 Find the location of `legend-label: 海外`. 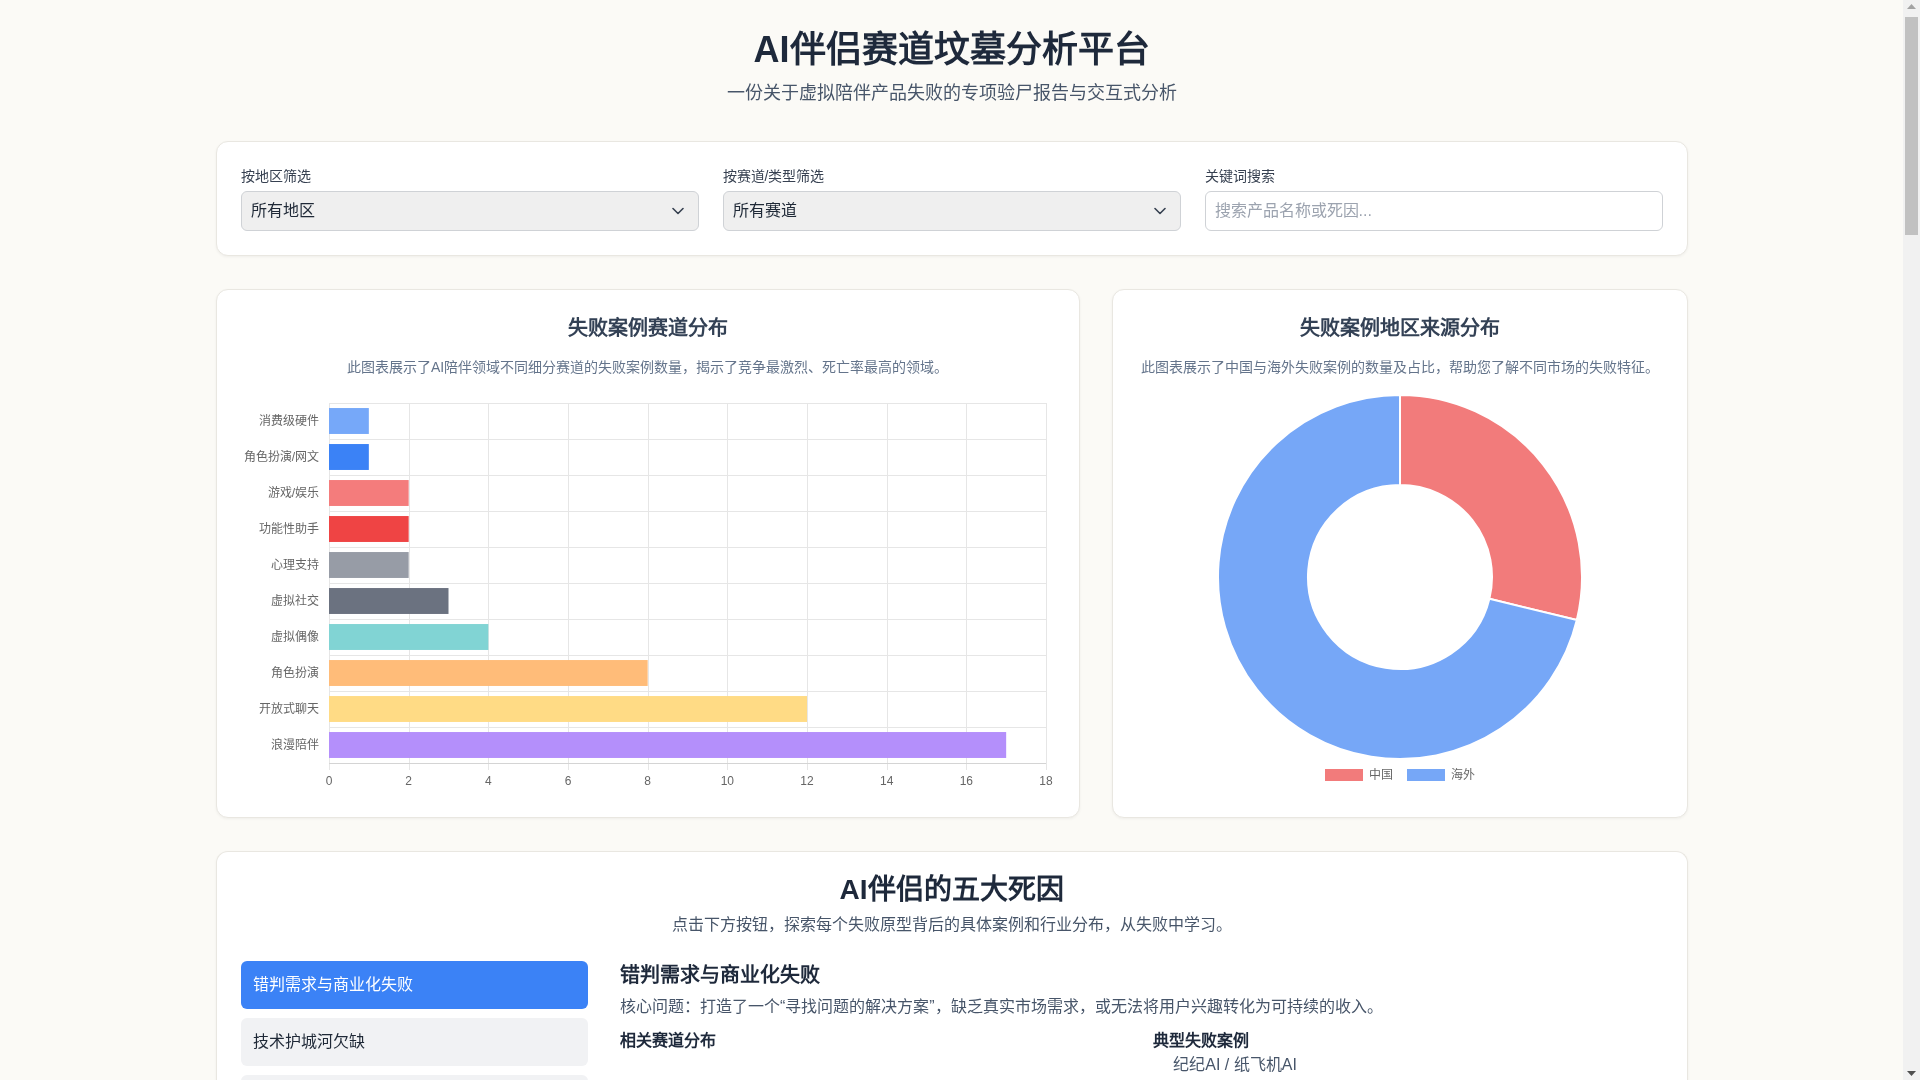

legend-label: 海外 is located at coordinates (1462, 775).